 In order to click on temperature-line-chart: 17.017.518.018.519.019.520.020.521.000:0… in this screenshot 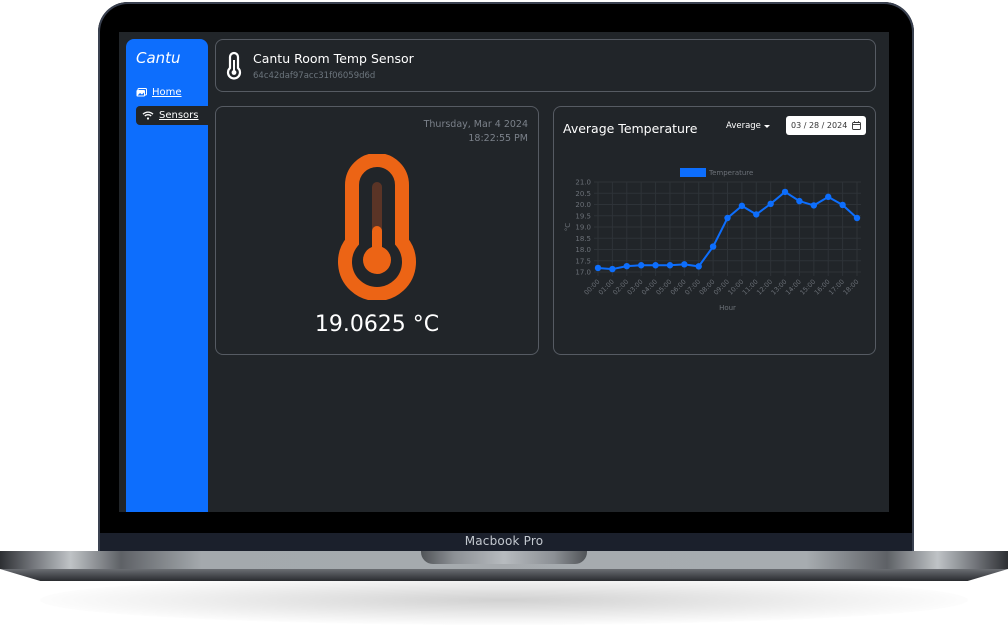, I will do `click(712, 240)`.